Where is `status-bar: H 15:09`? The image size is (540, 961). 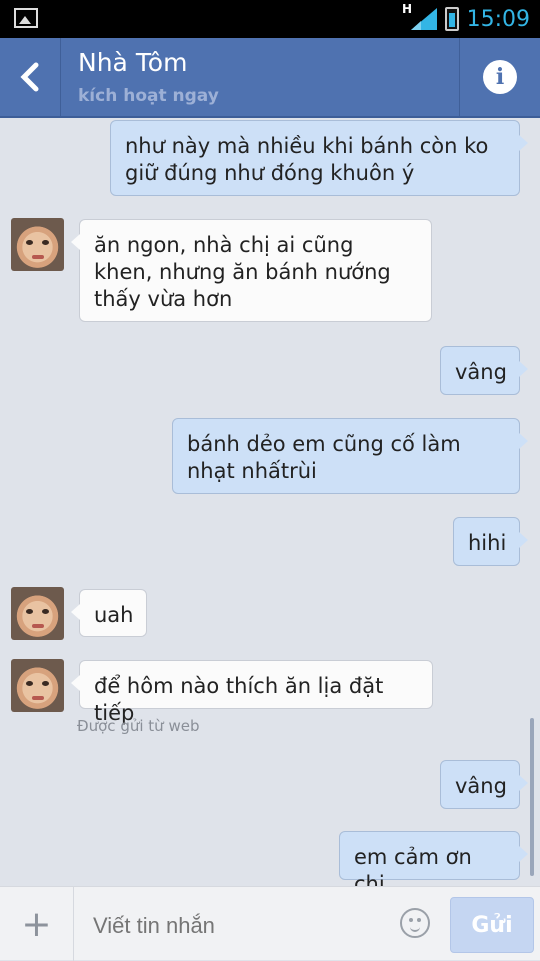
status-bar: H 15:09 is located at coordinates (270, 19).